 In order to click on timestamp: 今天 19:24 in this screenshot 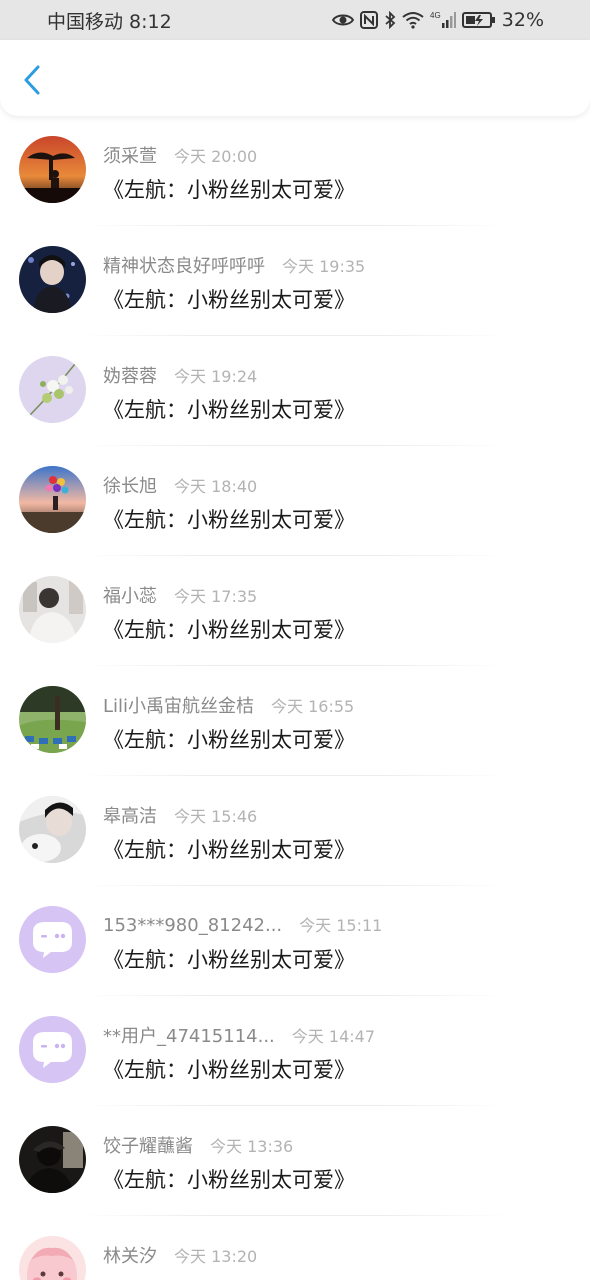, I will do `click(216, 376)`.